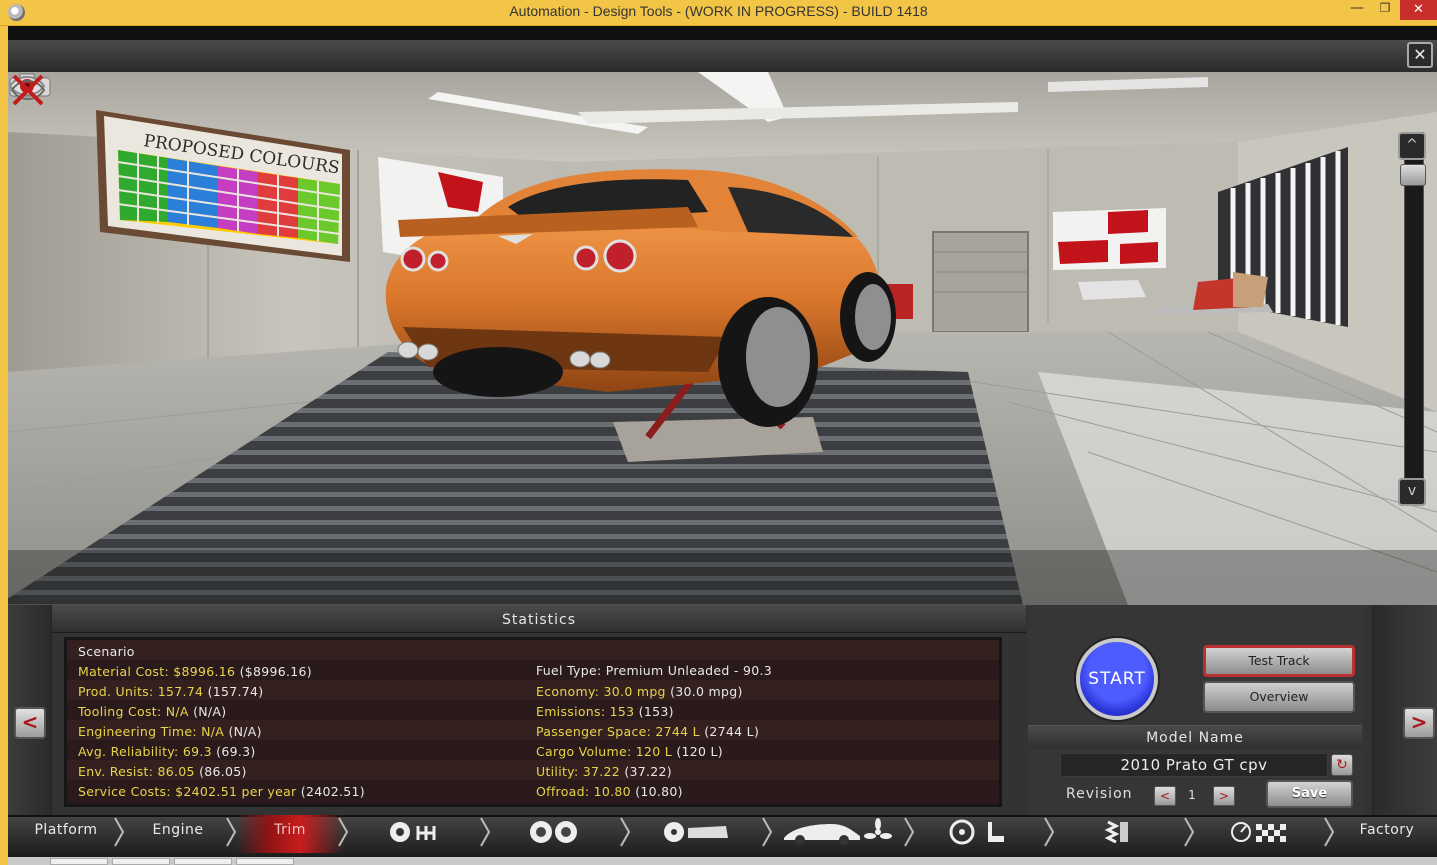 Image resolution: width=1437 pixels, height=865 pixels. What do you see at coordinates (1412, 146) in the screenshot?
I see `zoom-up-button: ^` at bounding box center [1412, 146].